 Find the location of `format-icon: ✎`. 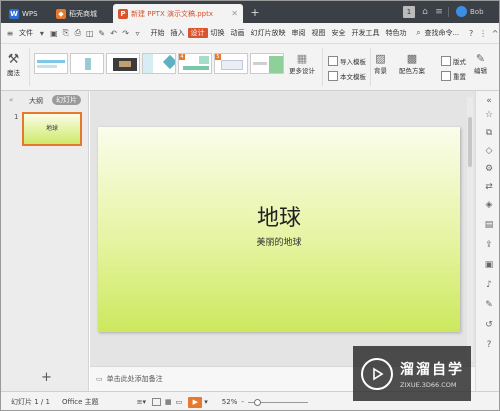

format-icon: ✎ is located at coordinates (102, 33).